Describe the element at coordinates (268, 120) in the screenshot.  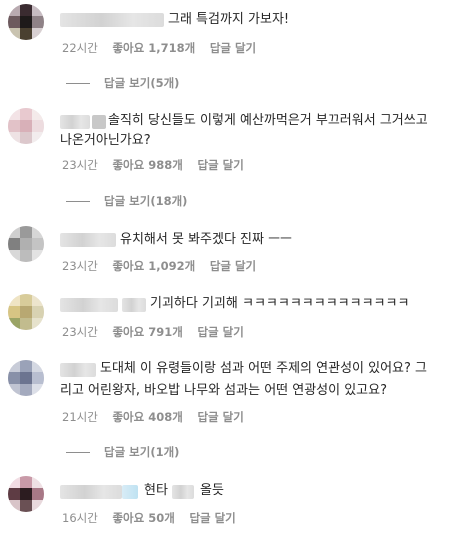
I see `comment-text-line-1: 솔직히 당신들도 이렇게 예산까먹은거 부끄러워서 그거쓰고` at that location.